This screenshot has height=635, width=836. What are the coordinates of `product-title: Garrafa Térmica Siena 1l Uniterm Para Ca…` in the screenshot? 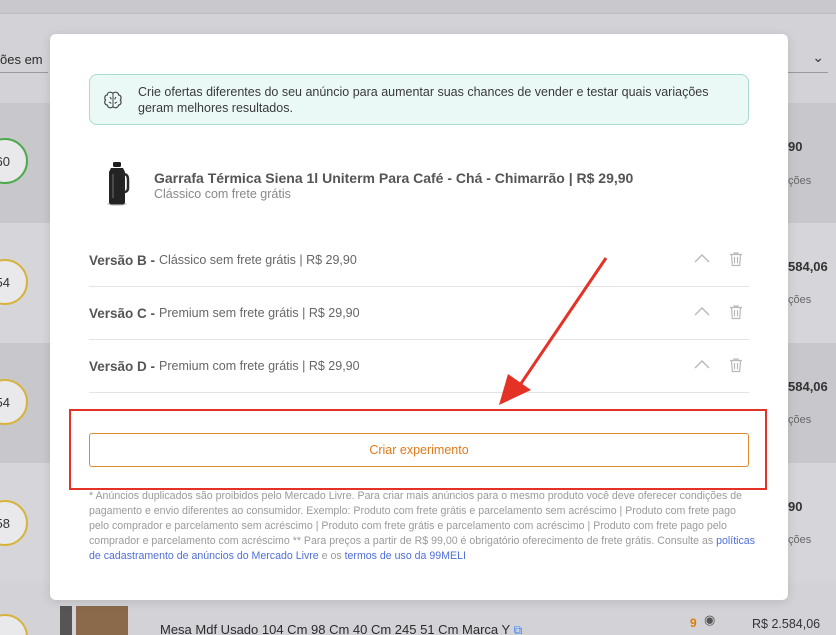 It's located at (394, 178).